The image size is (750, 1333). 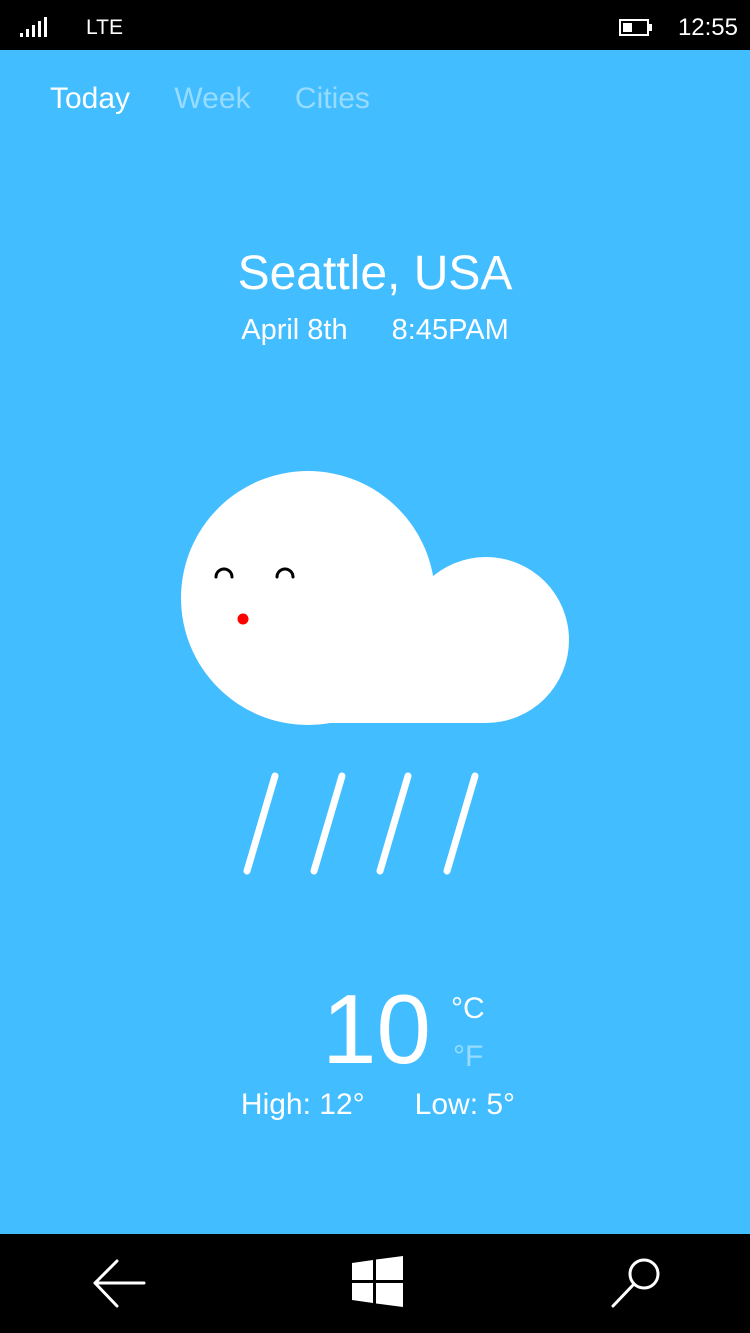 I want to click on fahrenheit-toggle: °F, so click(x=468, y=1057).